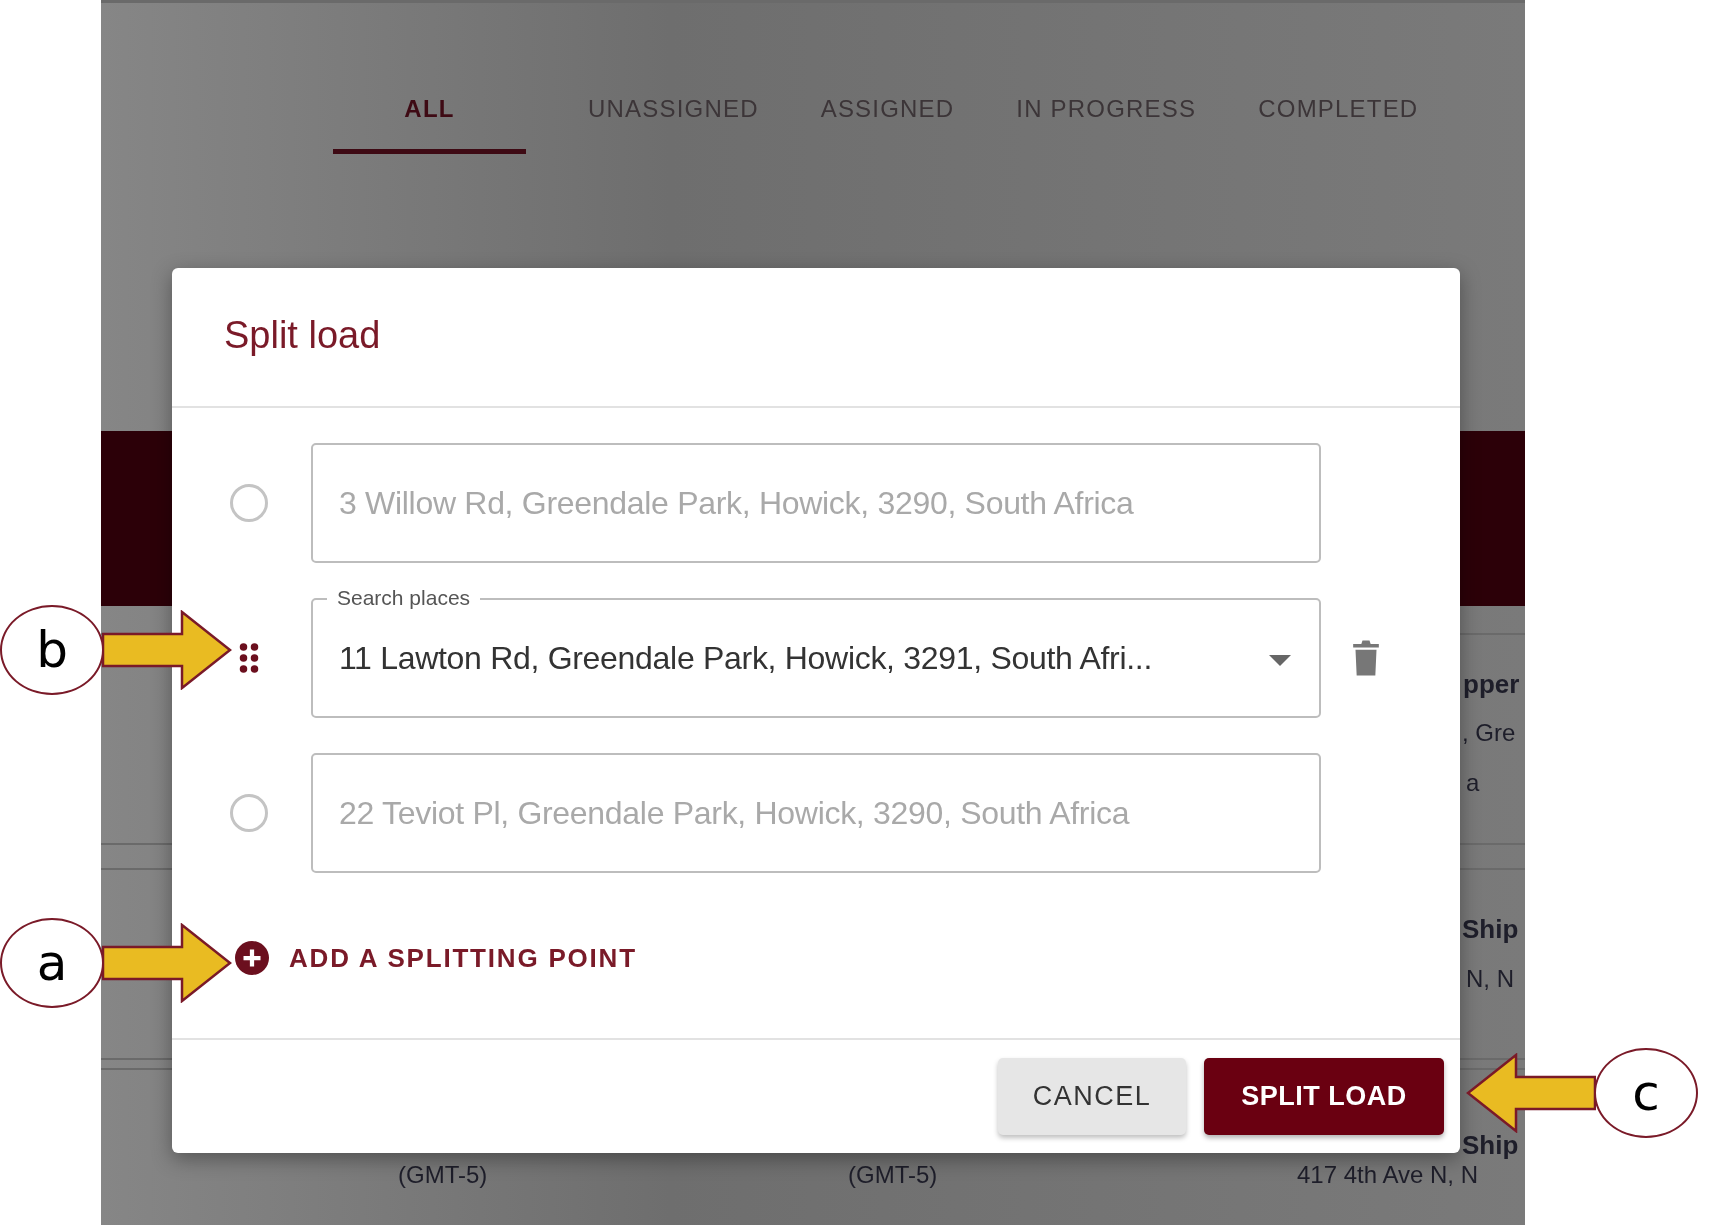 This screenshot has width=1709, height=1225. I want to click on split-load-button: SPLIT LOAD, so click(1324, 1096).